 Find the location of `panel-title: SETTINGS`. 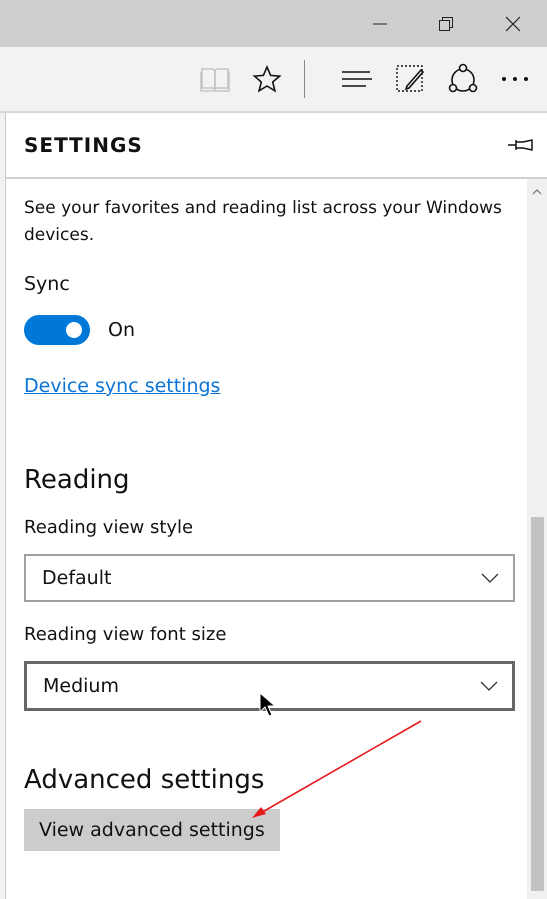

panel-title: SETTINGS is located at coordinates (83, 145).